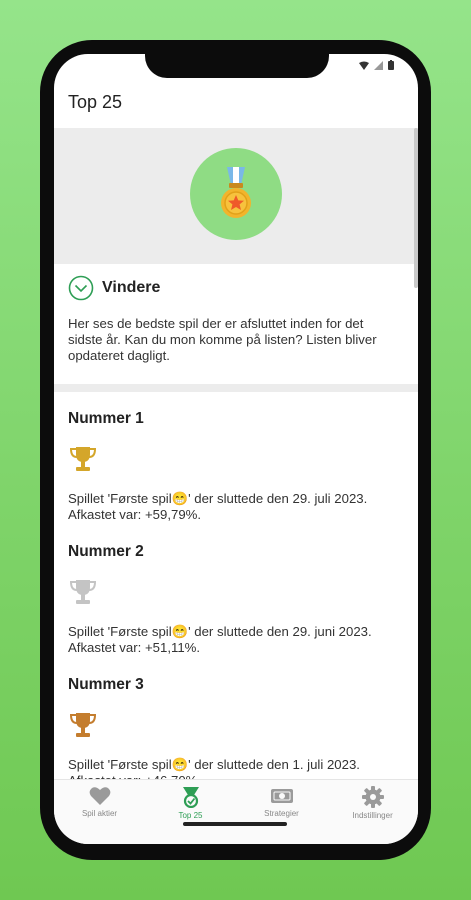  I want to click on signal-icon, so click(378, 65).